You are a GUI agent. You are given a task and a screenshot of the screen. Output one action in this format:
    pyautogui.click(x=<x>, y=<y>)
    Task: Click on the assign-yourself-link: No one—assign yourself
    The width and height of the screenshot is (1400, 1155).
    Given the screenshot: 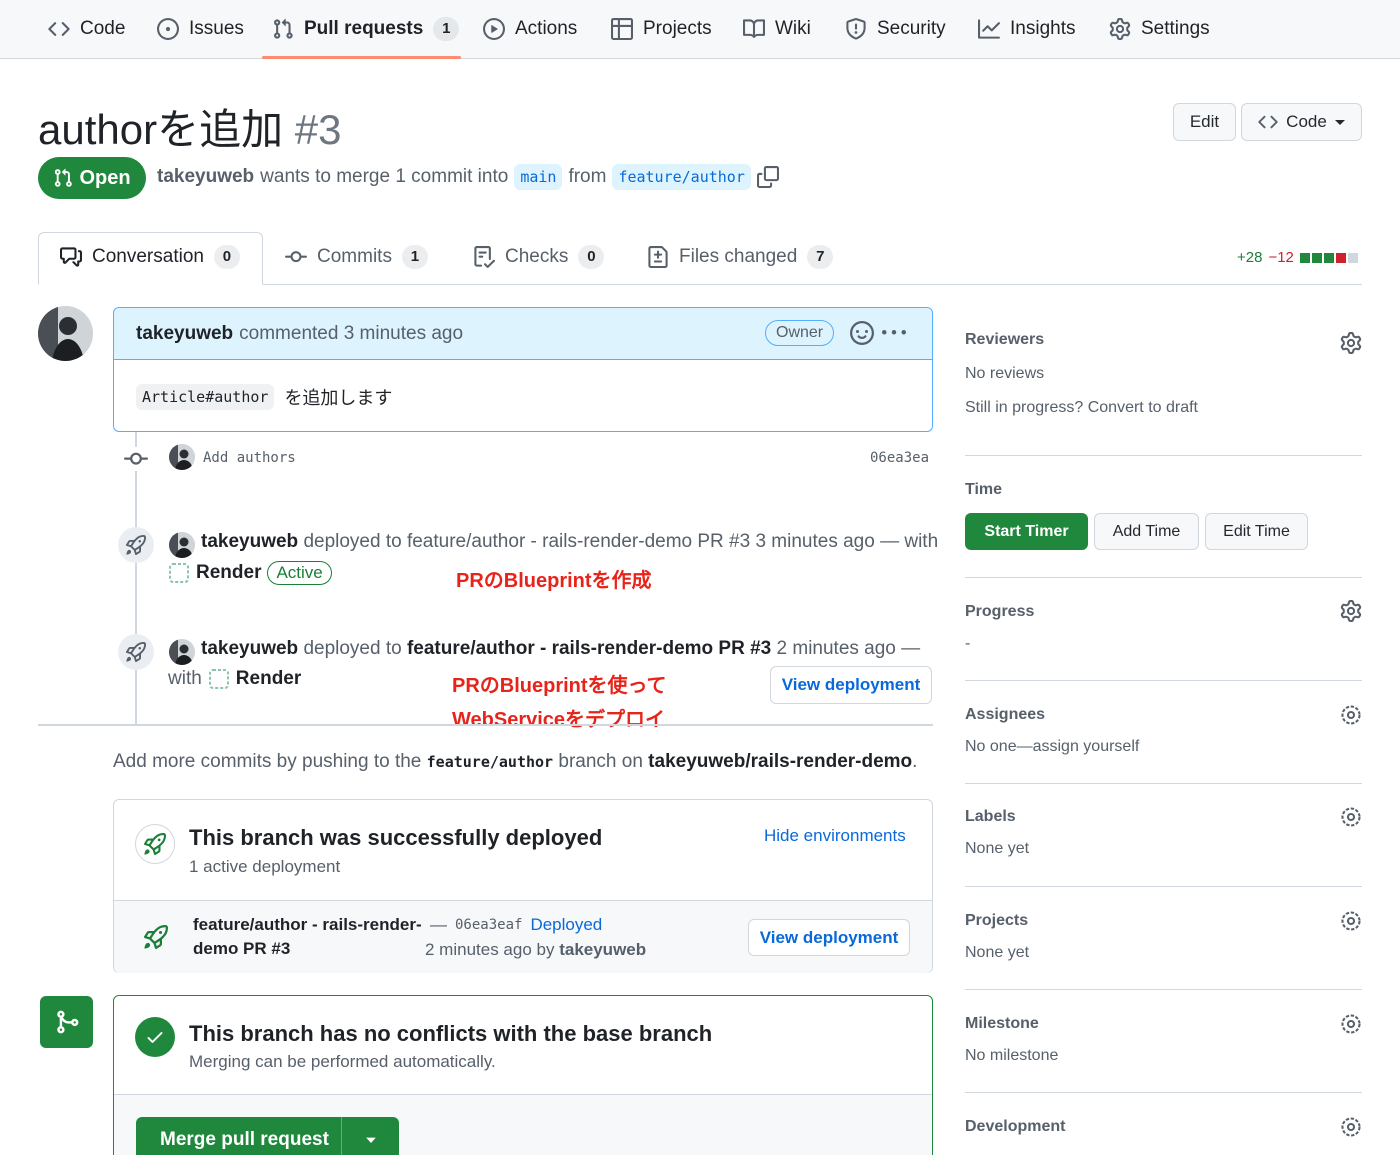 What is the action you would take?
    pyautogui.click(x=1163, y=747)
    